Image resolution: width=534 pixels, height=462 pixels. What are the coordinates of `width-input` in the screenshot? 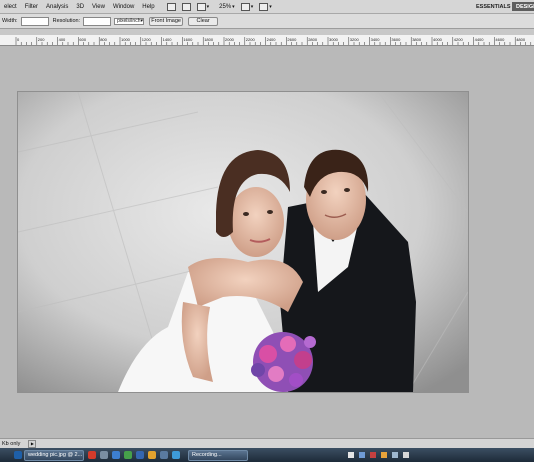 It's located at (34, 21).